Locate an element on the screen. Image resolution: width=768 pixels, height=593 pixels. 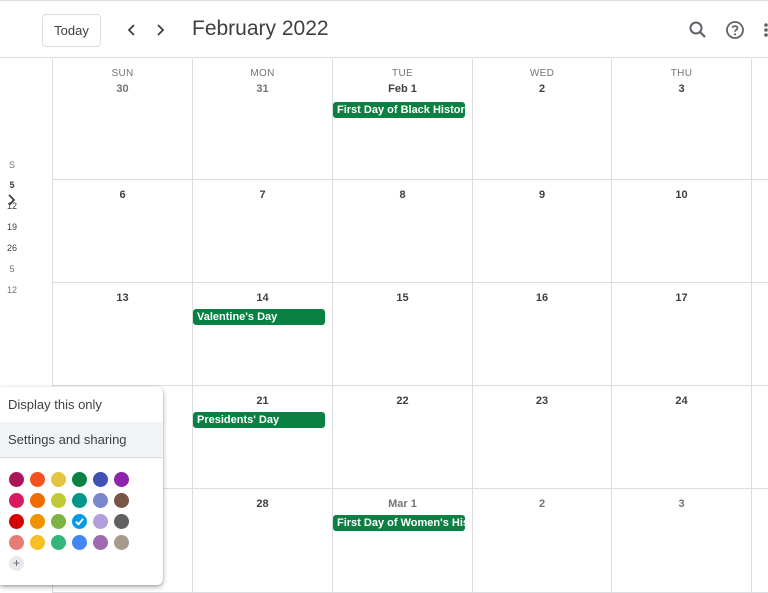
day-cell: 7 is located at coordinates (262, 231).